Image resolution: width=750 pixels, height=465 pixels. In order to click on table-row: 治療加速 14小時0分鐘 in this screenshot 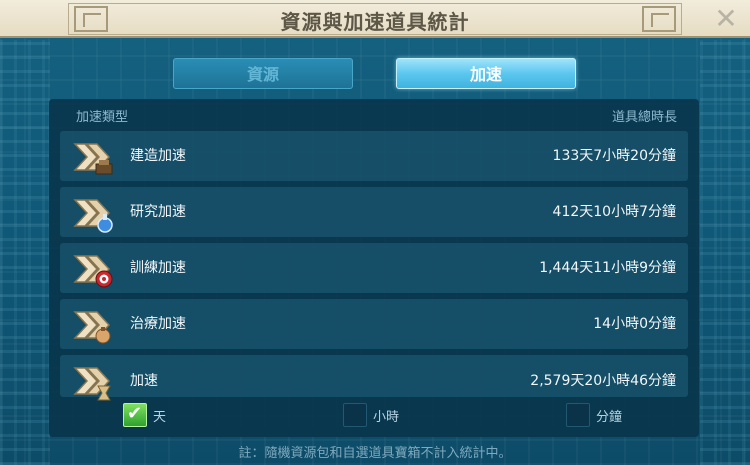, I will do `click(374, 324)`.